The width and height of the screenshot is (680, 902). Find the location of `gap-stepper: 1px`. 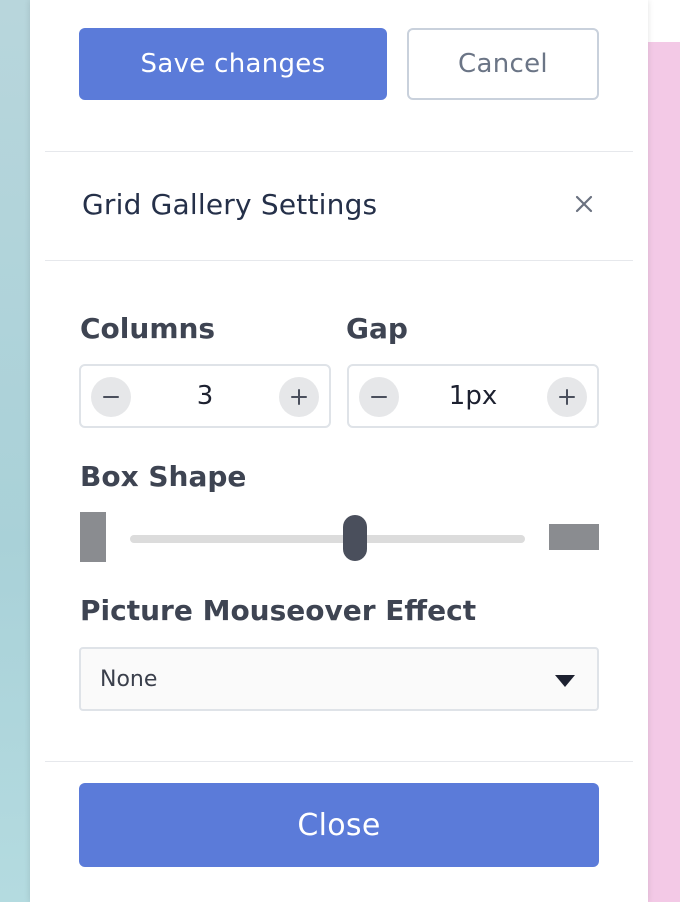

gap-stepper: 1px is located at coordinates (473, 396).